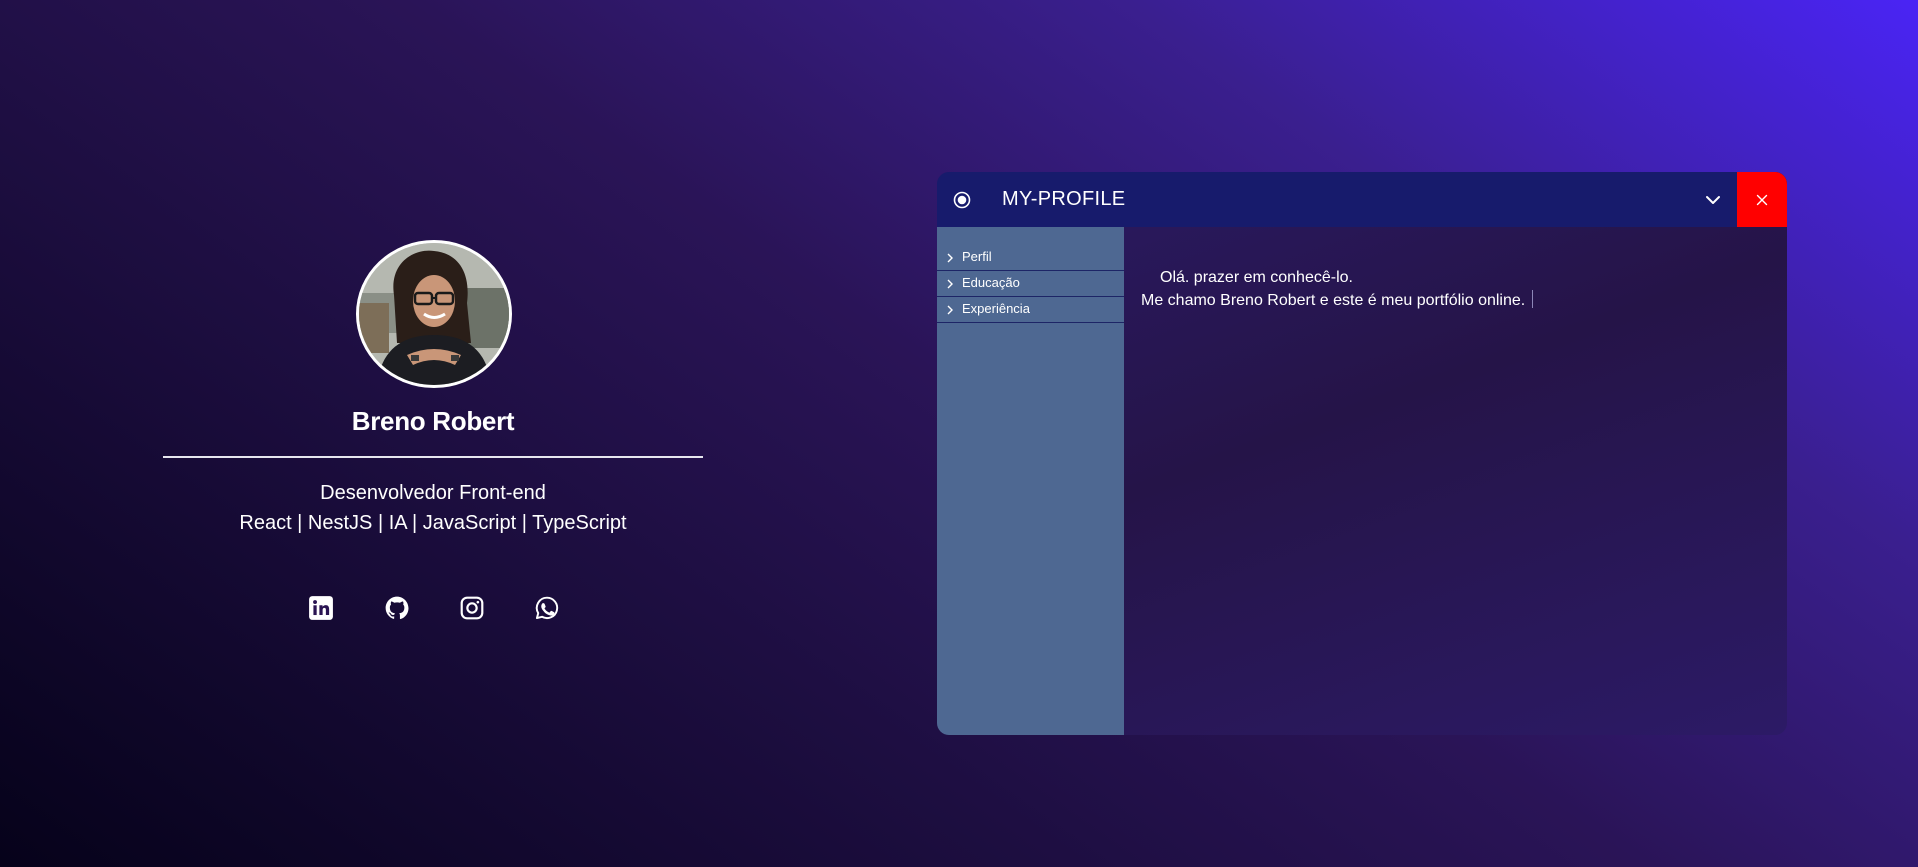  Describe the element at coordinates (433, 421) in the screenshot. I see `profile-name: Breno Robert` at that location.